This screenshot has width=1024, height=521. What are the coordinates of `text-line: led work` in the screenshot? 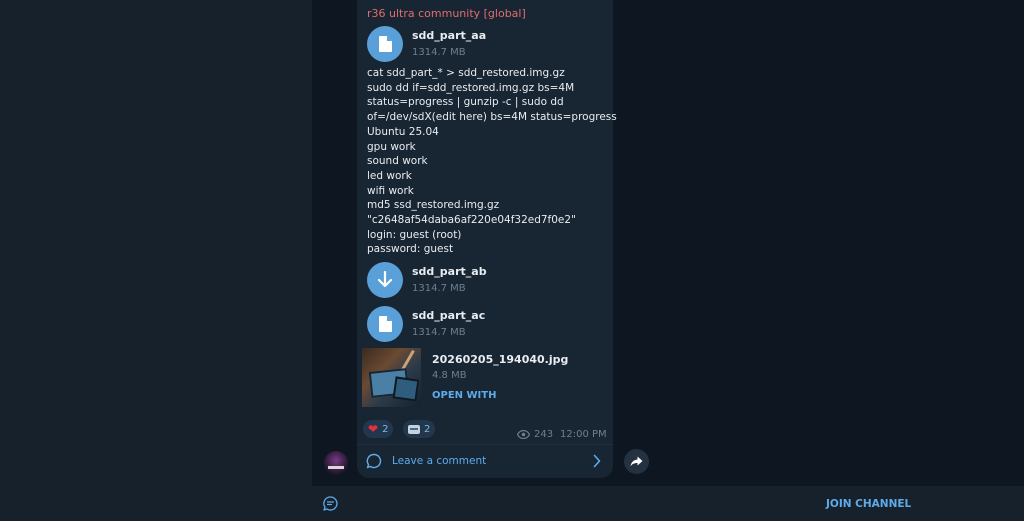 It's located at (389, 175).